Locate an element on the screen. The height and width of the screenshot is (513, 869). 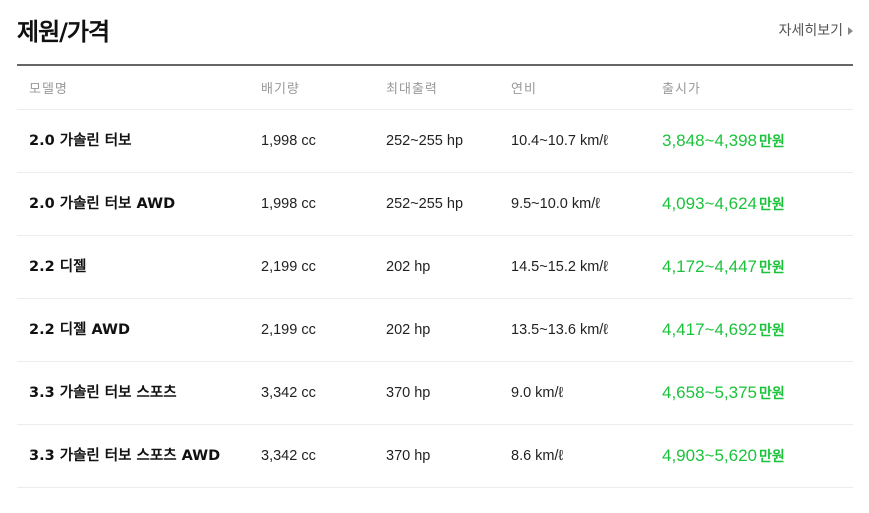
fuel-economy-cell: 13.5~13.6 km/ℓ is located at coordinates (574, 330).